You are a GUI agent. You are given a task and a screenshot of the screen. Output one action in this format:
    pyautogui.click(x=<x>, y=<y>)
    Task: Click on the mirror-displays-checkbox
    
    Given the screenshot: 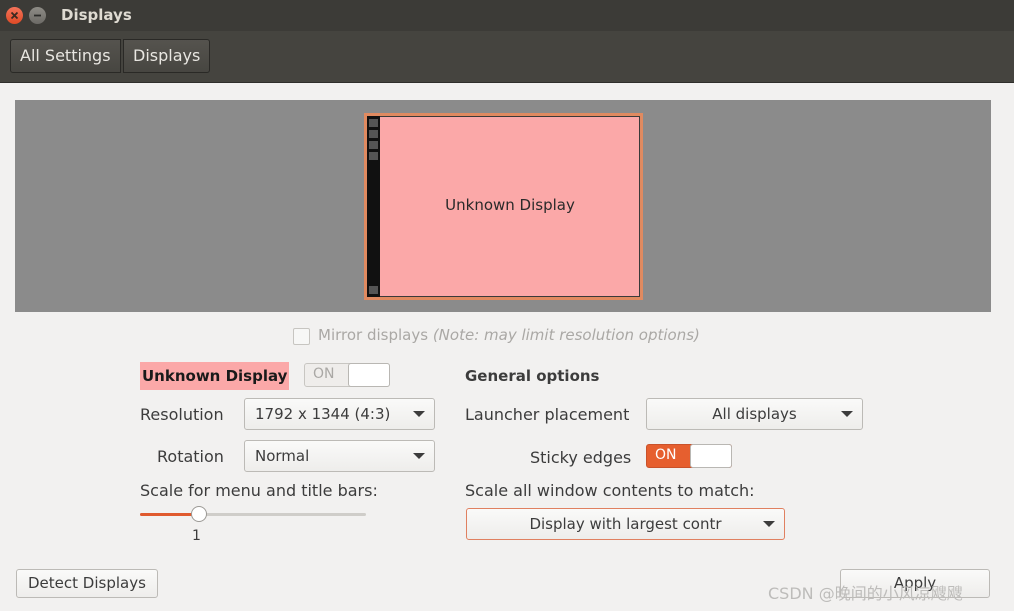 What is the action you would take?
    pyautogui.click(x=301, y=336)
    